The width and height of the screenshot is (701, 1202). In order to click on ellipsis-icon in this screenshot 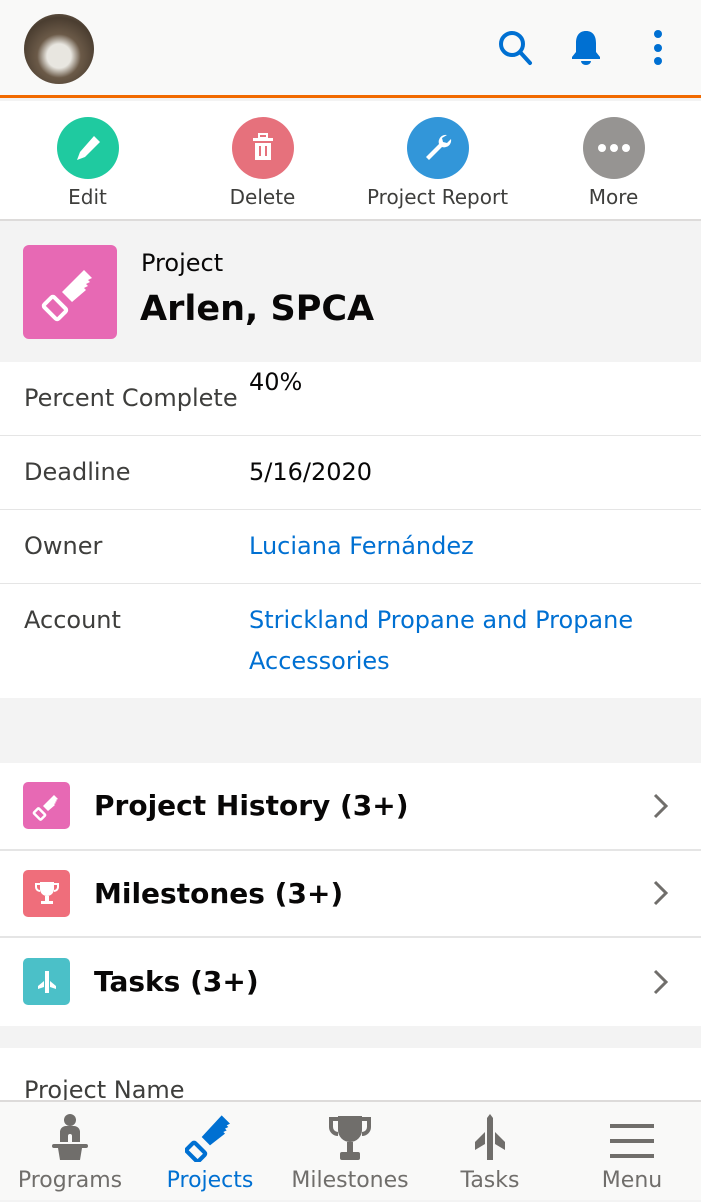, I will do `click(613, 148)`.